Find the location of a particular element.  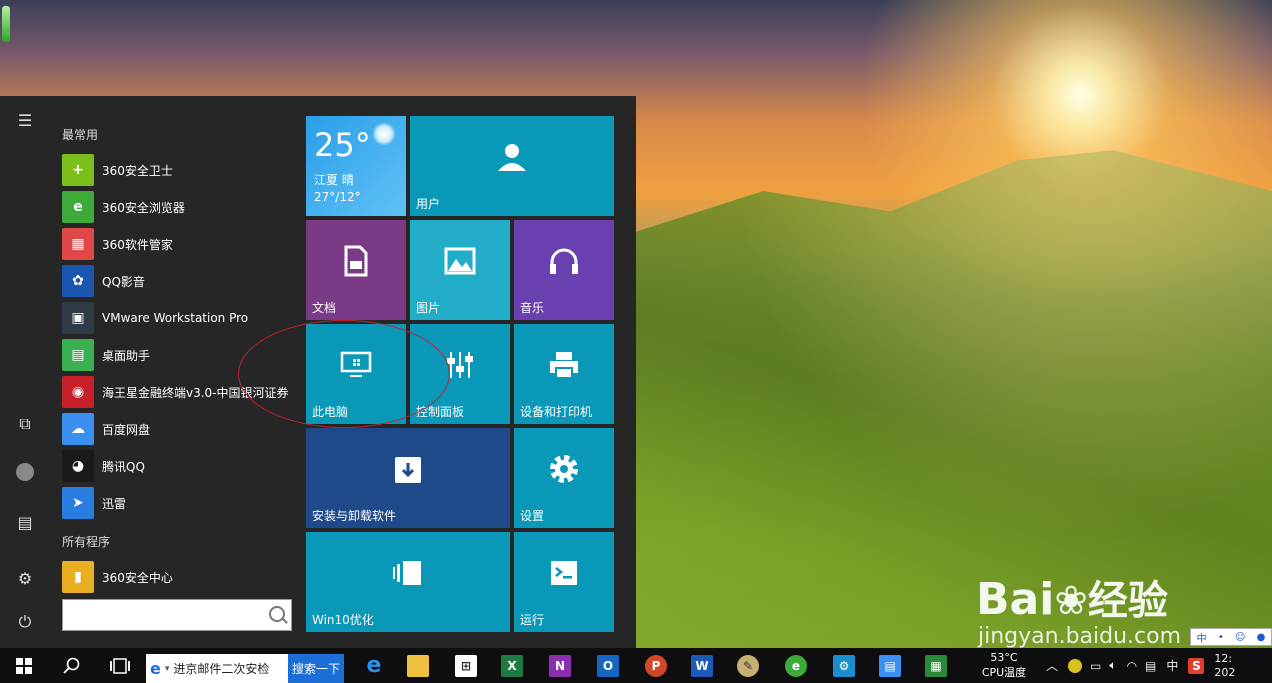

task-view-rail-icon: ⧉ is located at coordinates (25, 424).